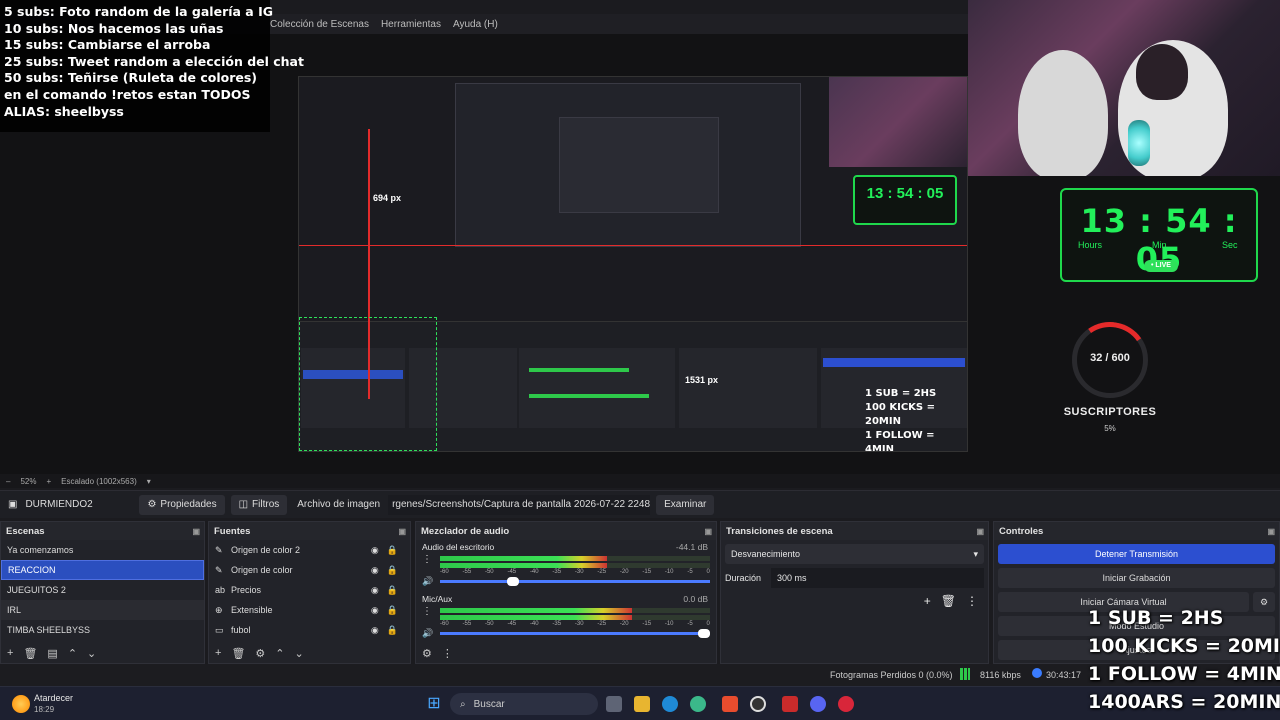 This screenshot has width=1280, height=720. What do you see at coordinates (243, 504) in the screenshot?
I see `filter-icon: ◫` at bounding box center [243, 504].